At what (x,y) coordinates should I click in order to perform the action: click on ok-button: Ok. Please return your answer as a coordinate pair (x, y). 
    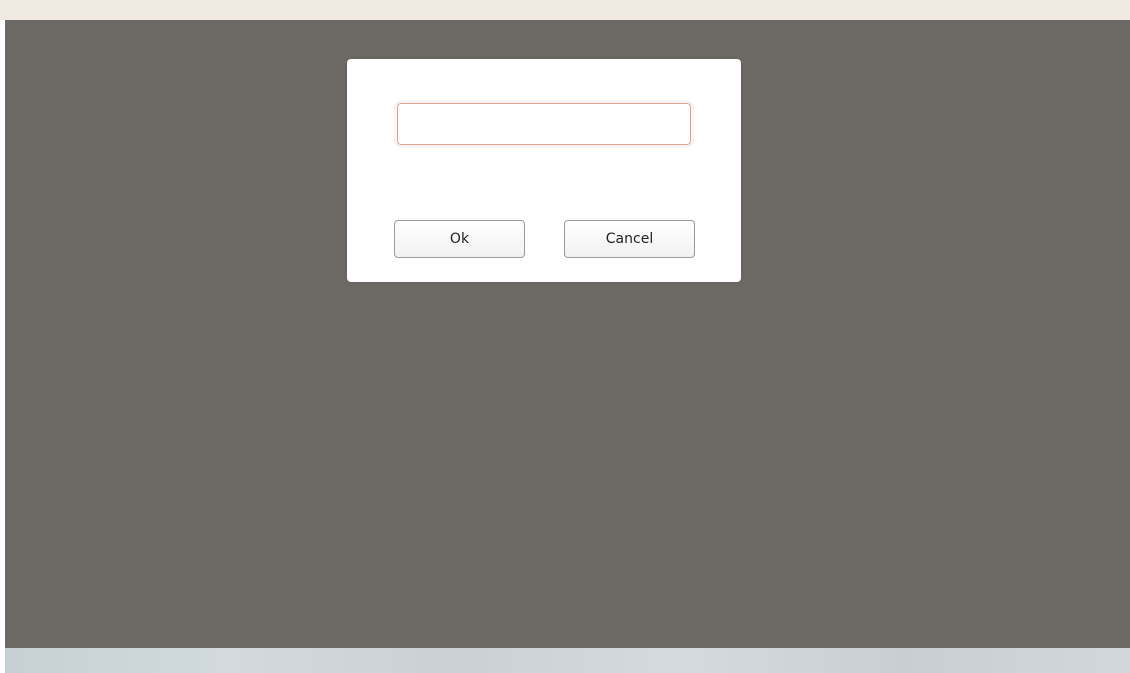
    Looking at the image, I should click on (459, 239).